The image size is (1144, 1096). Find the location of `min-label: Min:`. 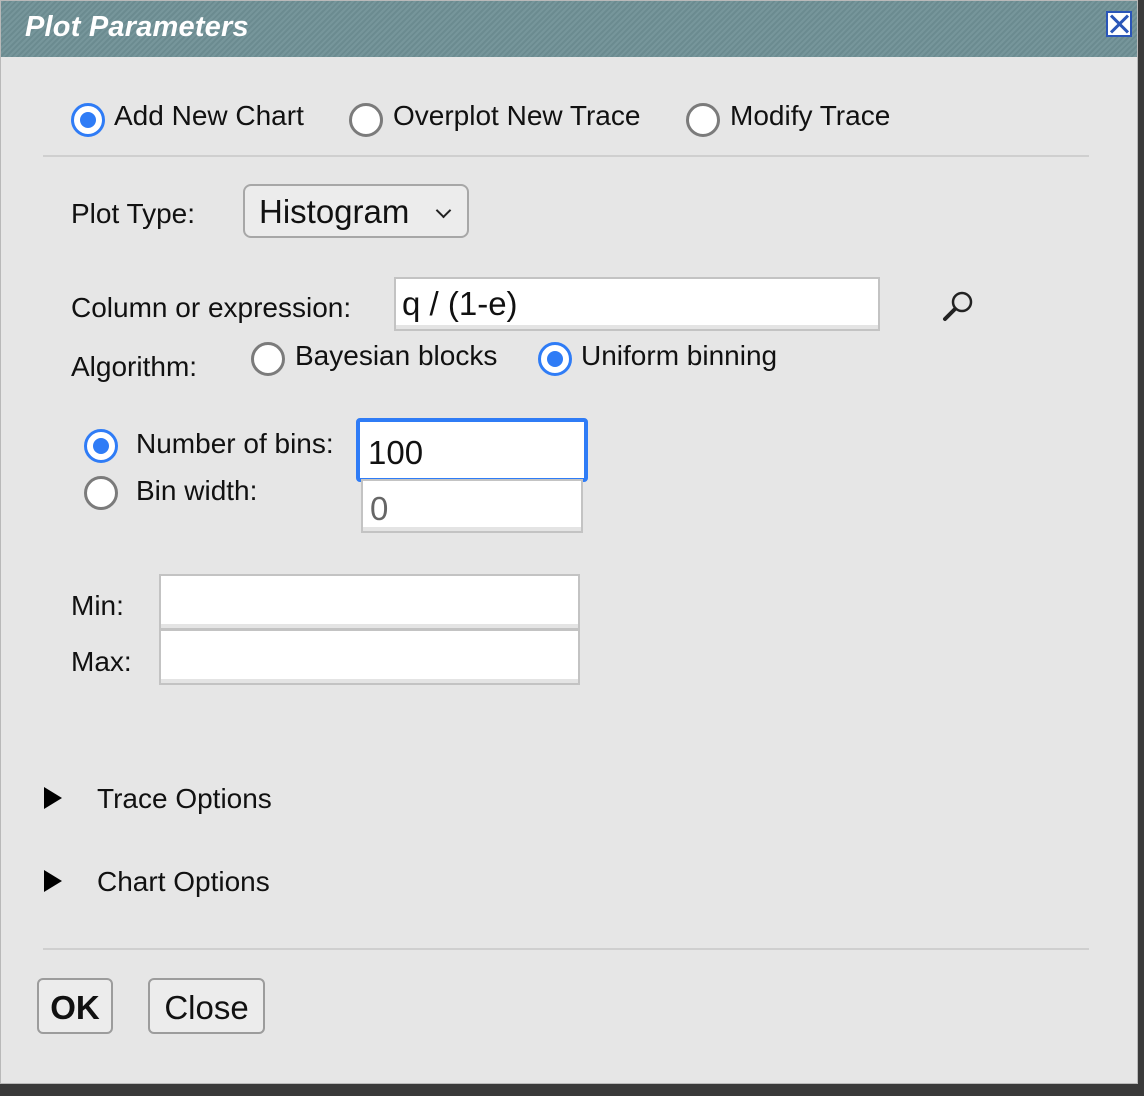

min-label: Min: is located at coordinates (97, 605).